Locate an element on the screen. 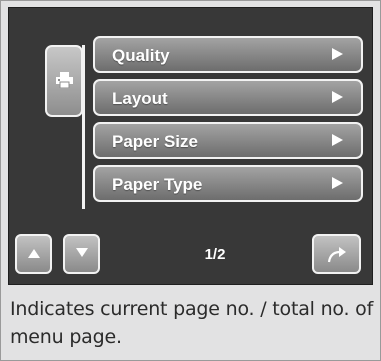 Image resolution: width=381 pixels, height=361 pixels. menu-item-label: Quality is located at coordinates (141, 55).